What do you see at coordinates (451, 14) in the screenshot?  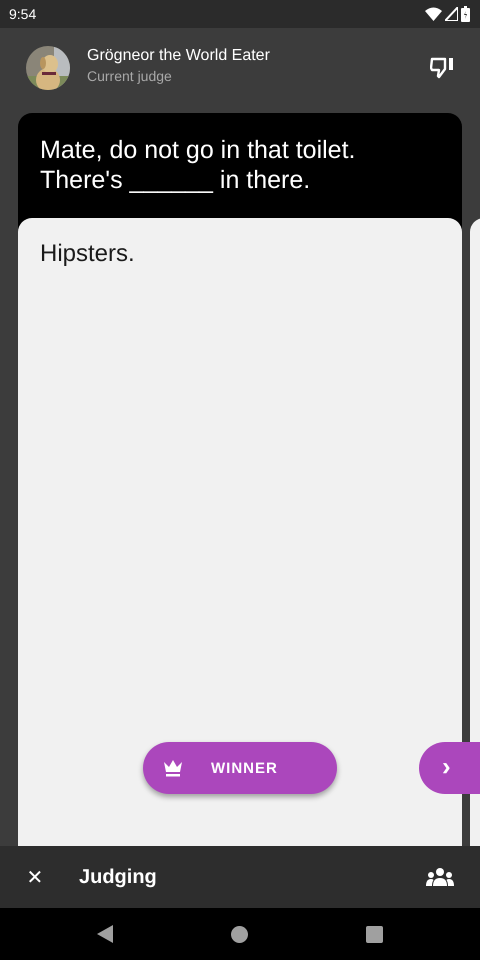 I see `signal-icon` at bounding box center [451, 14].